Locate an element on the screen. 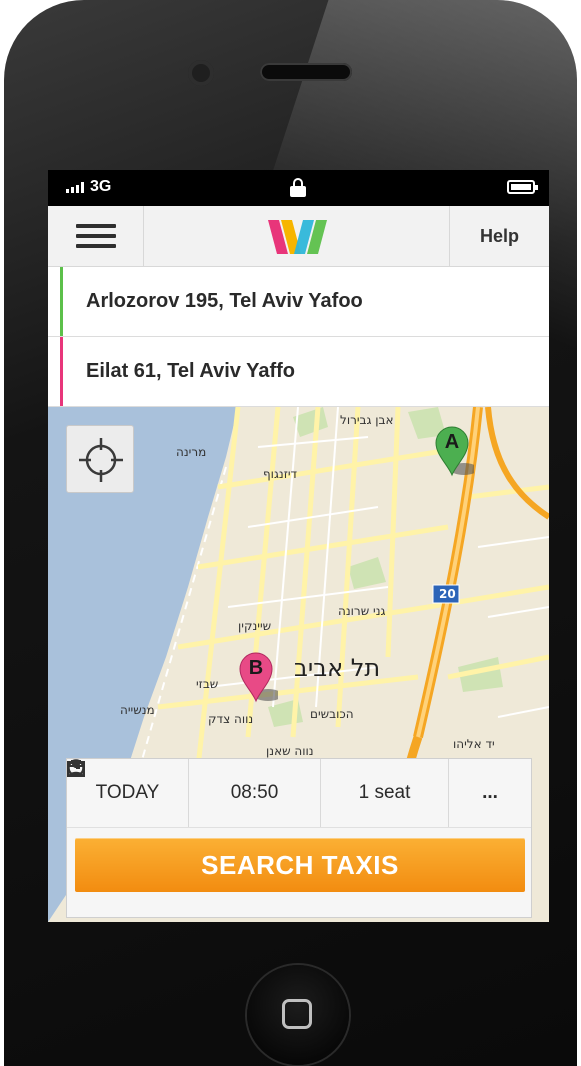 This screenshot has height=1066, width=581. pickup-address-field: Arlozorov 195, Tel Aviv Yafoo is located at coordinates (298, 302).